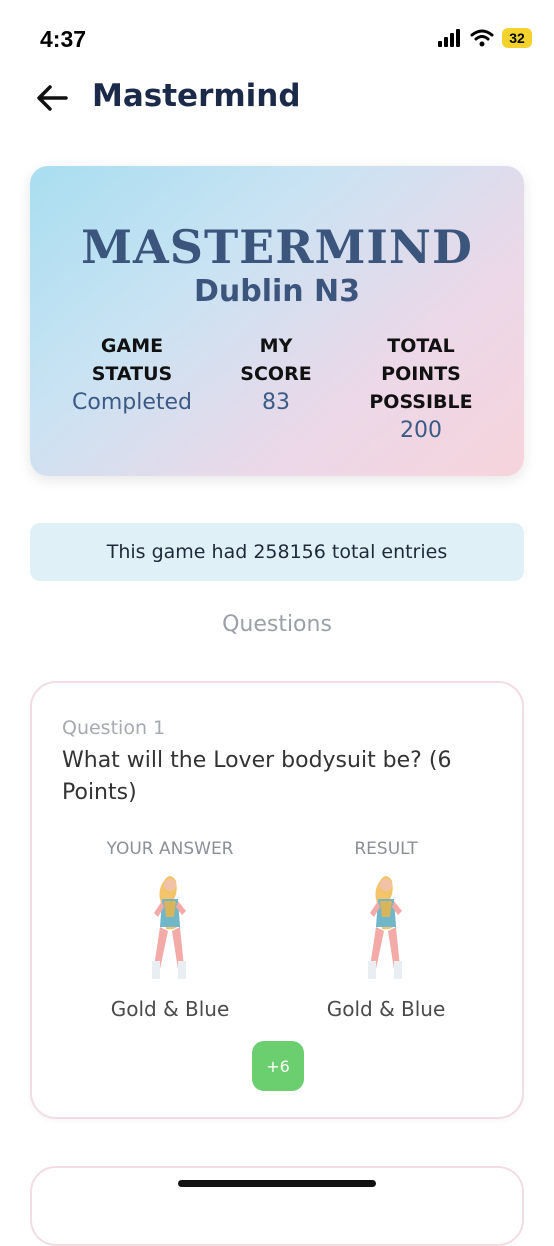  I want to click on stat-label: TOTAL POINTS POSSIBLE, so click(421, 374).